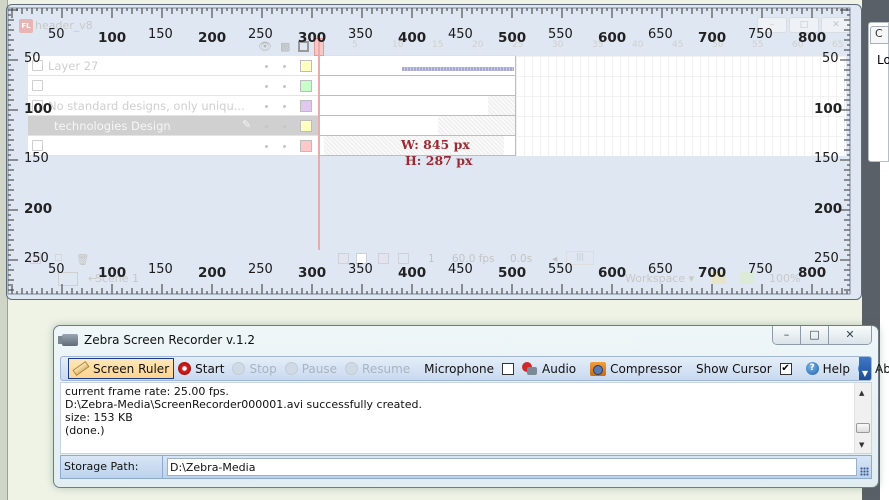 Image resolution: width=889 pixels, height=500 pixels. What do you see at coordinates (360, 269) in the screenshot?
I see `ruler-label-bottom: 350` at bounding box center [360, 269].